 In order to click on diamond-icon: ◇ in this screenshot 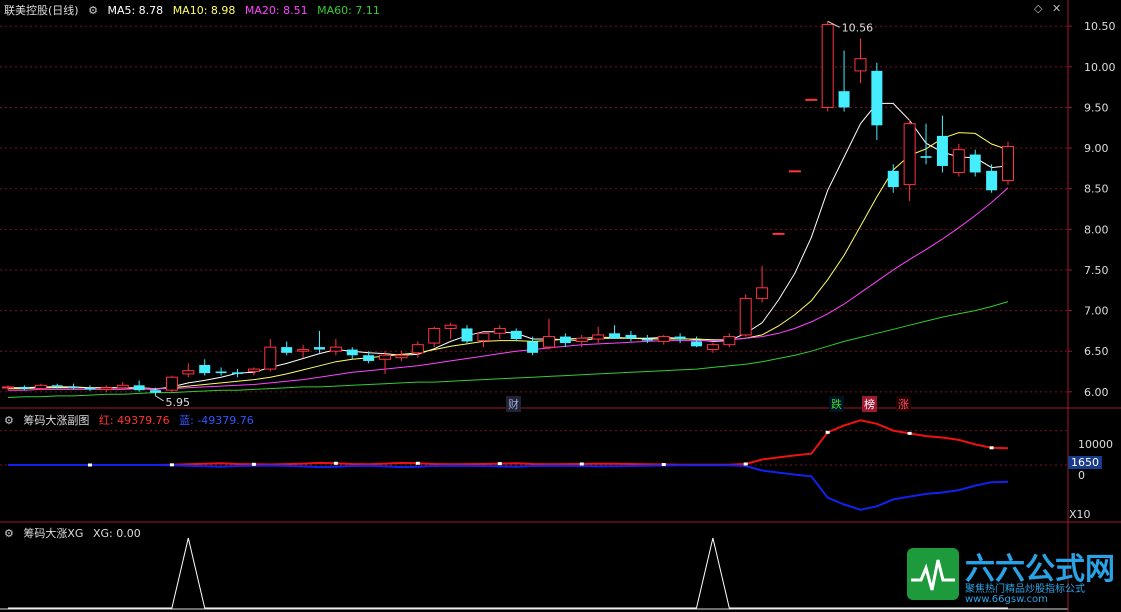, I will do `click(1038, 8)`.